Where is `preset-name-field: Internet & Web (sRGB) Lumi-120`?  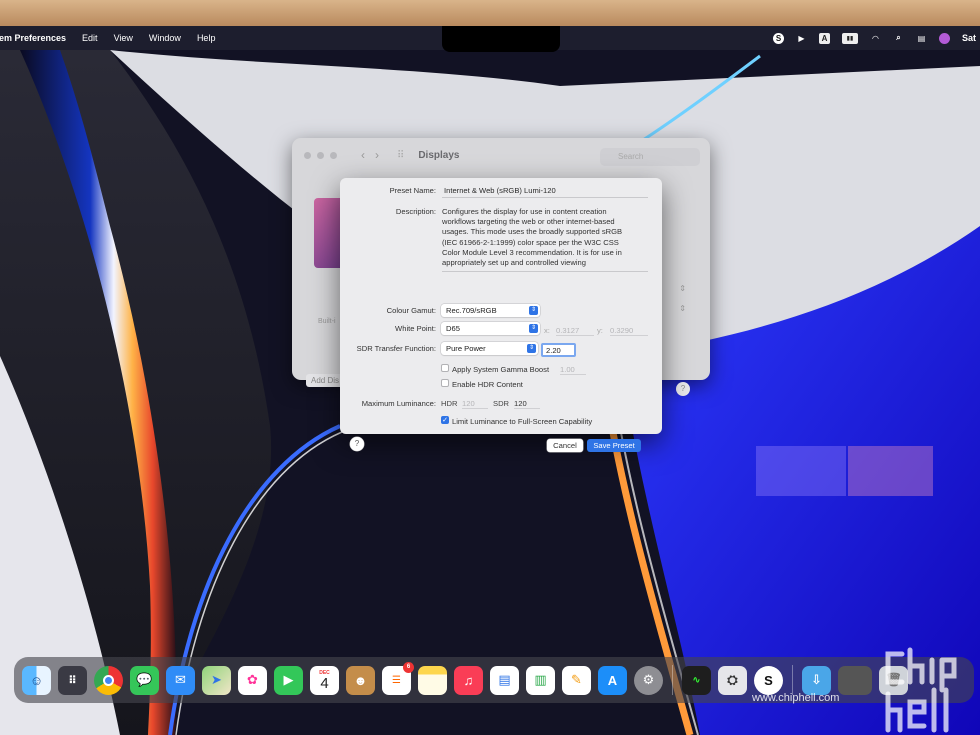 preset-name-field: Internet & Web (sRGB) Lumi-120 is located at coordinates (500, 190).